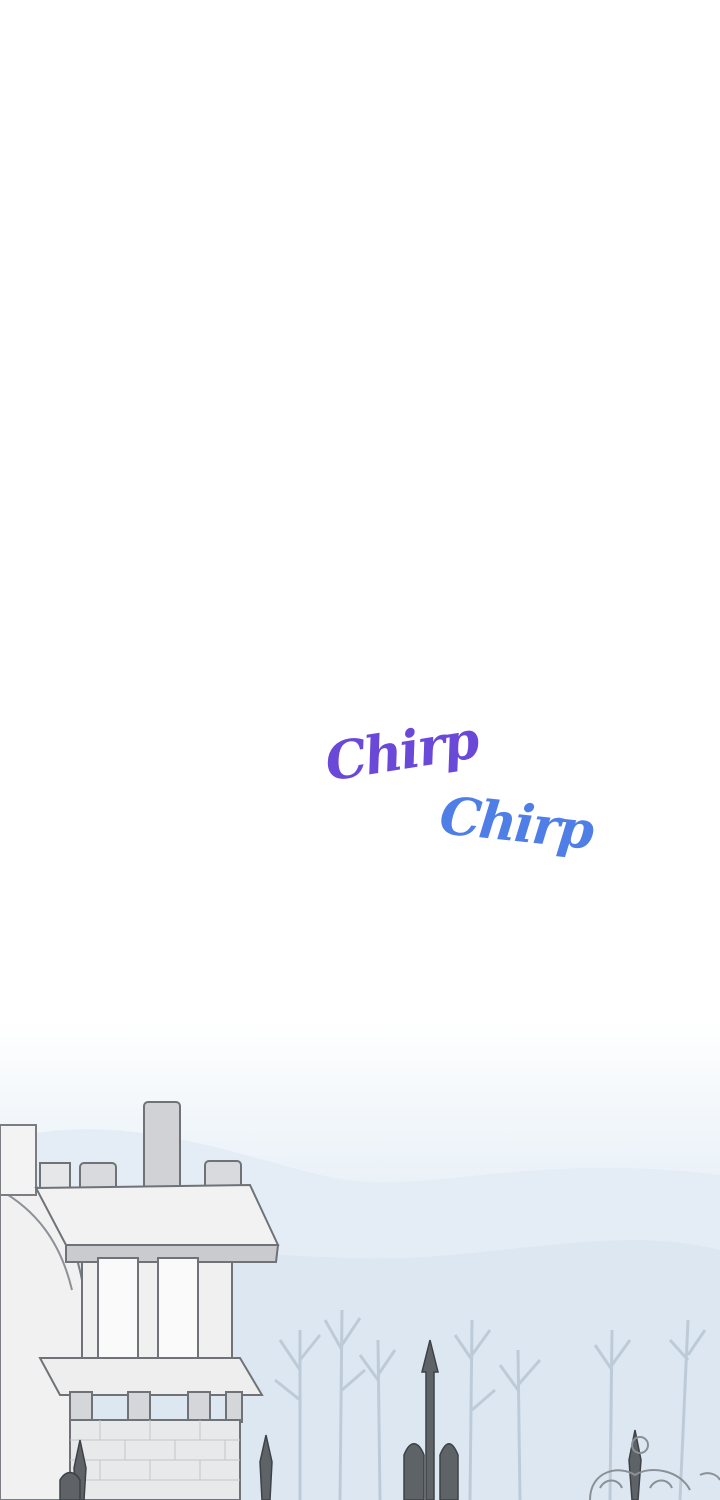 The width and height of the screenshot is (720, 1500). What do you see at coordinates (516, 823) in the screenshot?
I see `sfx-chirp-2: Chirp` at bounding box center [516, 823].